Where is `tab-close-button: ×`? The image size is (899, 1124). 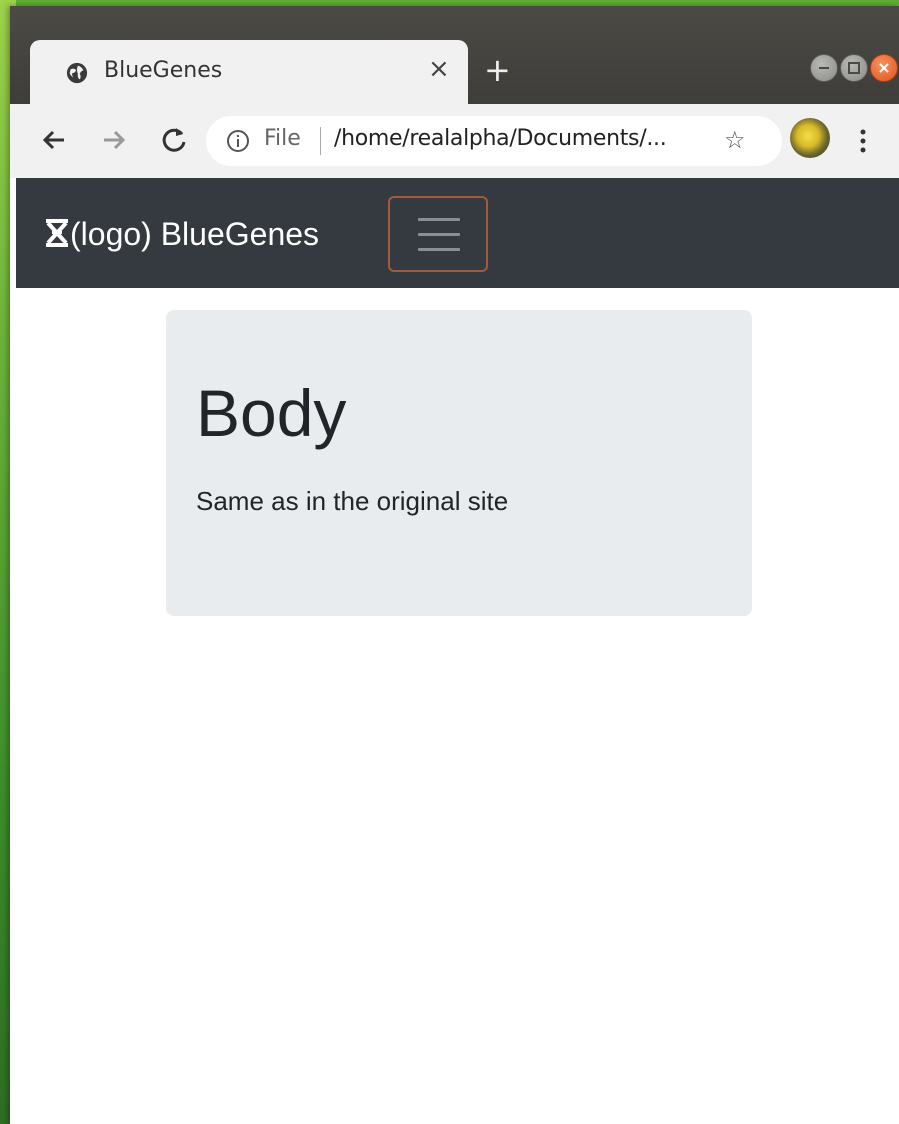
tab-close-button: × is located at coordinates (439, 69).